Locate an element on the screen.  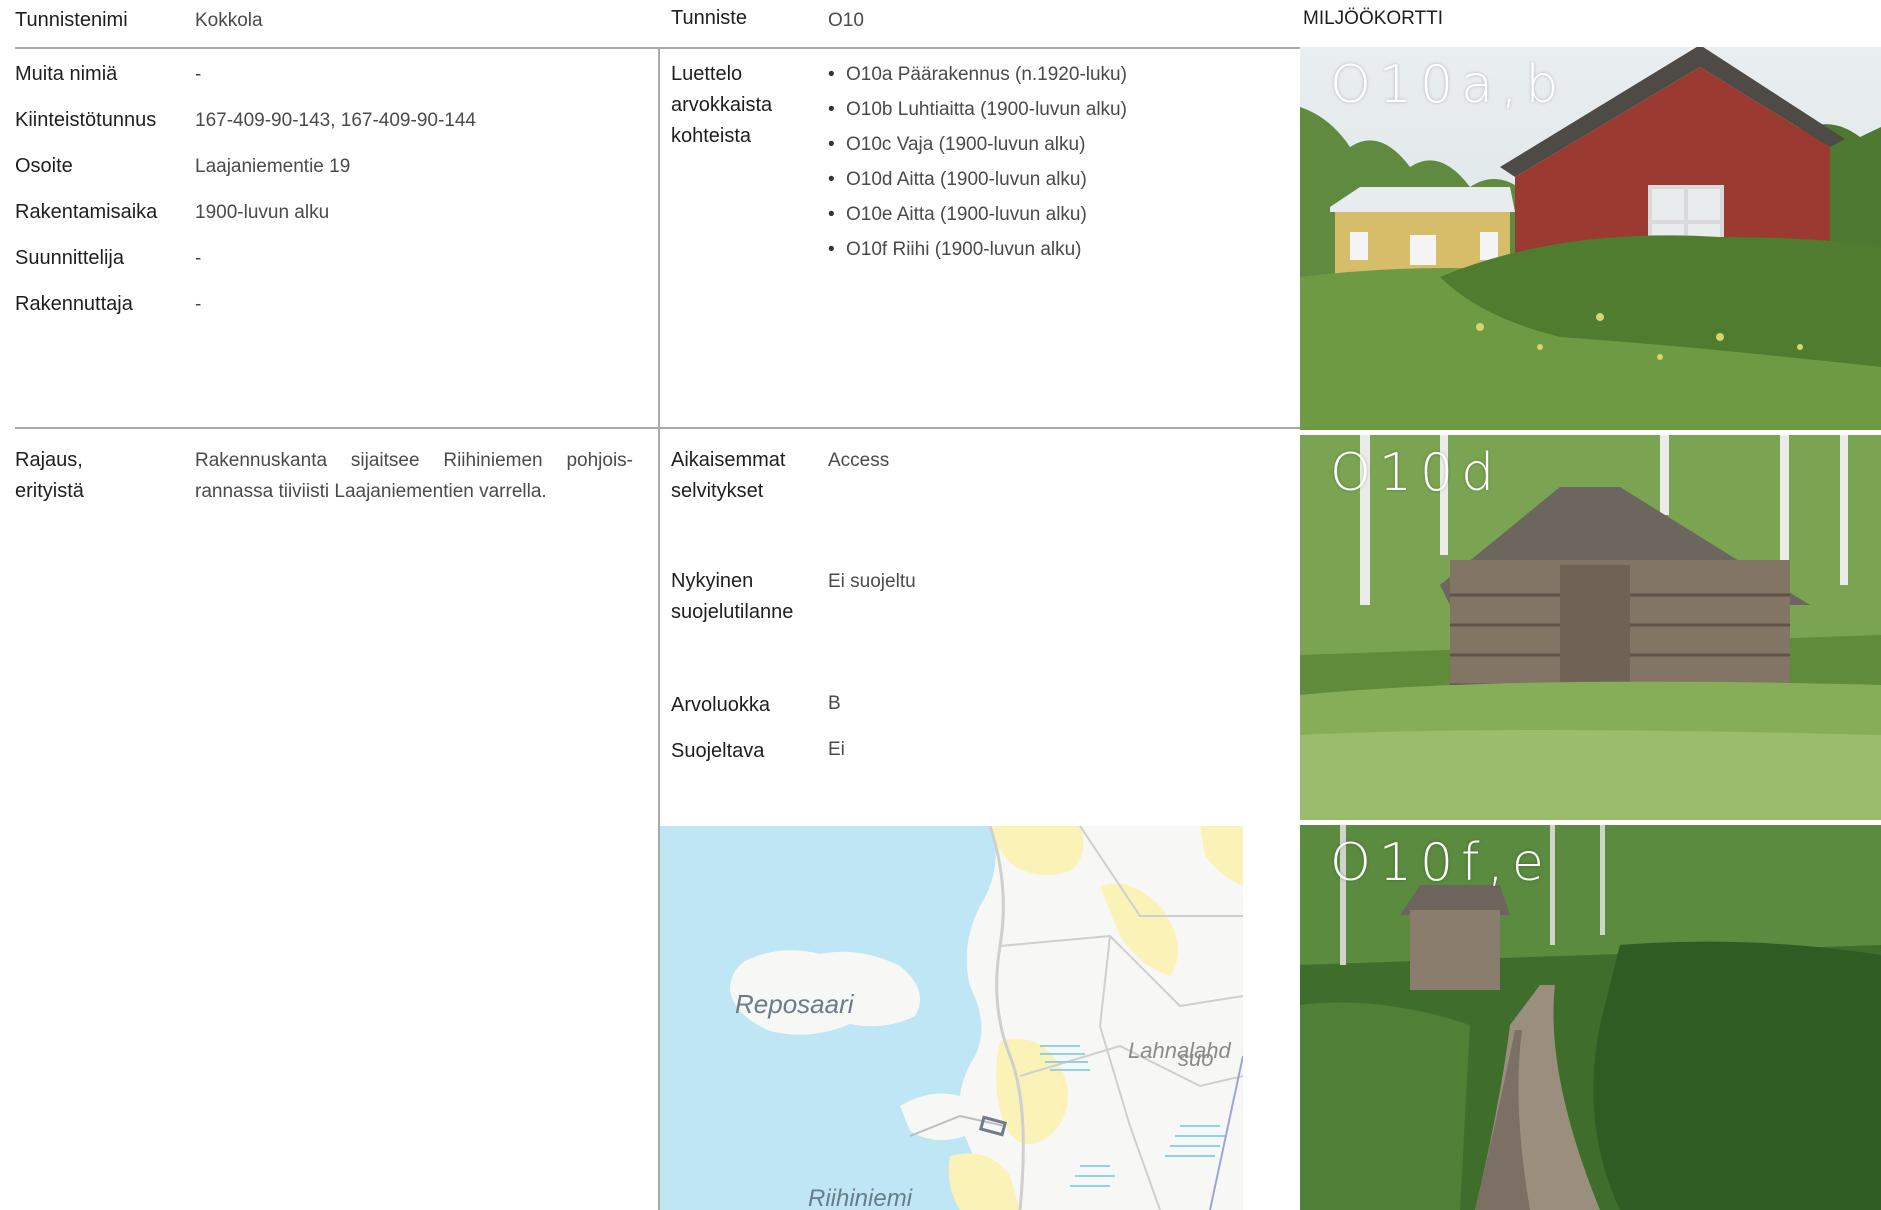
field-label-suunnittelija: Suunnittelija is located at coordinates (69, 258).